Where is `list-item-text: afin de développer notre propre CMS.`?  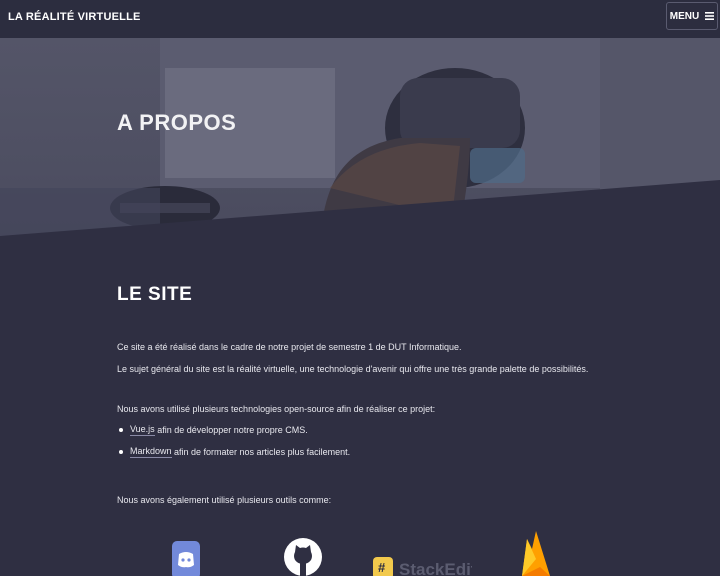
list-item-text: afin de développer notre propre CMS. is located at coordinates (231, 430).